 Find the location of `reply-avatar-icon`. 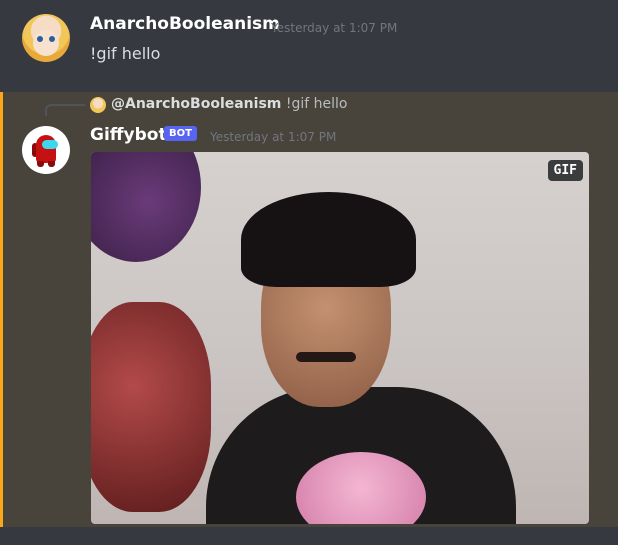

reply-avatar-icon is located at coordinates (98, 105).